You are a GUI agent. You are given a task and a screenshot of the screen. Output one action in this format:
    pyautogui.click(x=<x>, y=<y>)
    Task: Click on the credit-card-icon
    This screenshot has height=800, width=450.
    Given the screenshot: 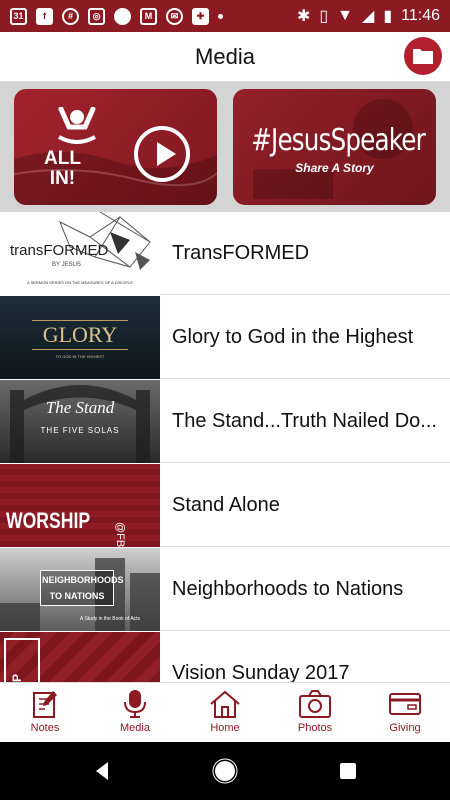 What is the action you would take?
    pyautogui.click(x=405, y=704)
    